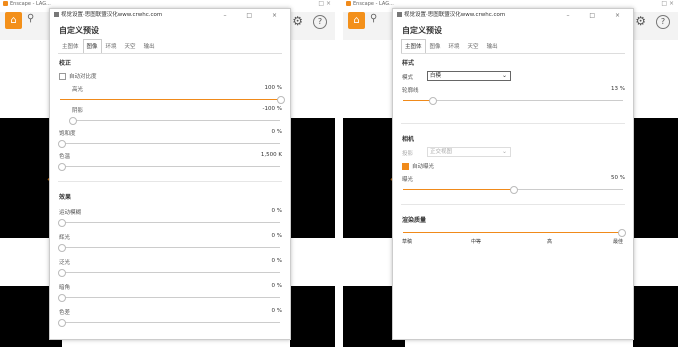  Describe the element at coordinates (513, 242) in the screenshot. I see `quality-level-labels: 草稿 中等 高 最佳` at that location.